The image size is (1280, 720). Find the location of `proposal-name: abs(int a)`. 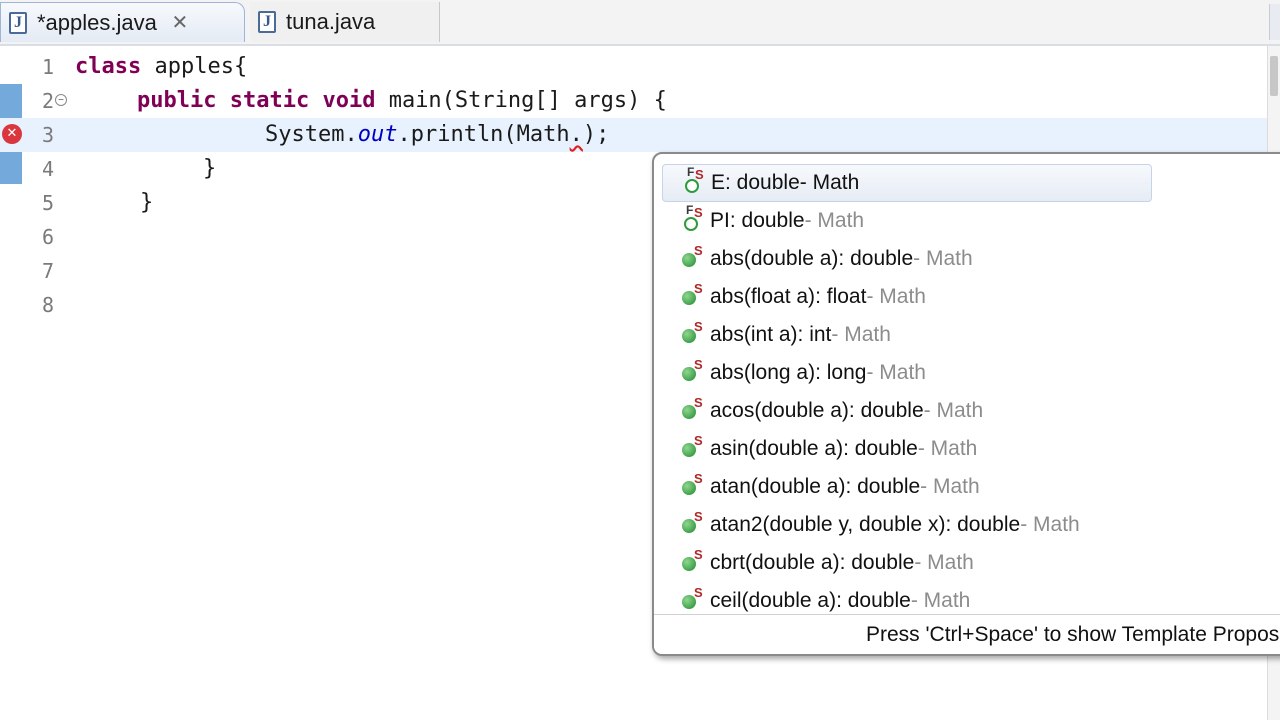

proposal-name: abs(int a) is located at coordinates (754, 334).